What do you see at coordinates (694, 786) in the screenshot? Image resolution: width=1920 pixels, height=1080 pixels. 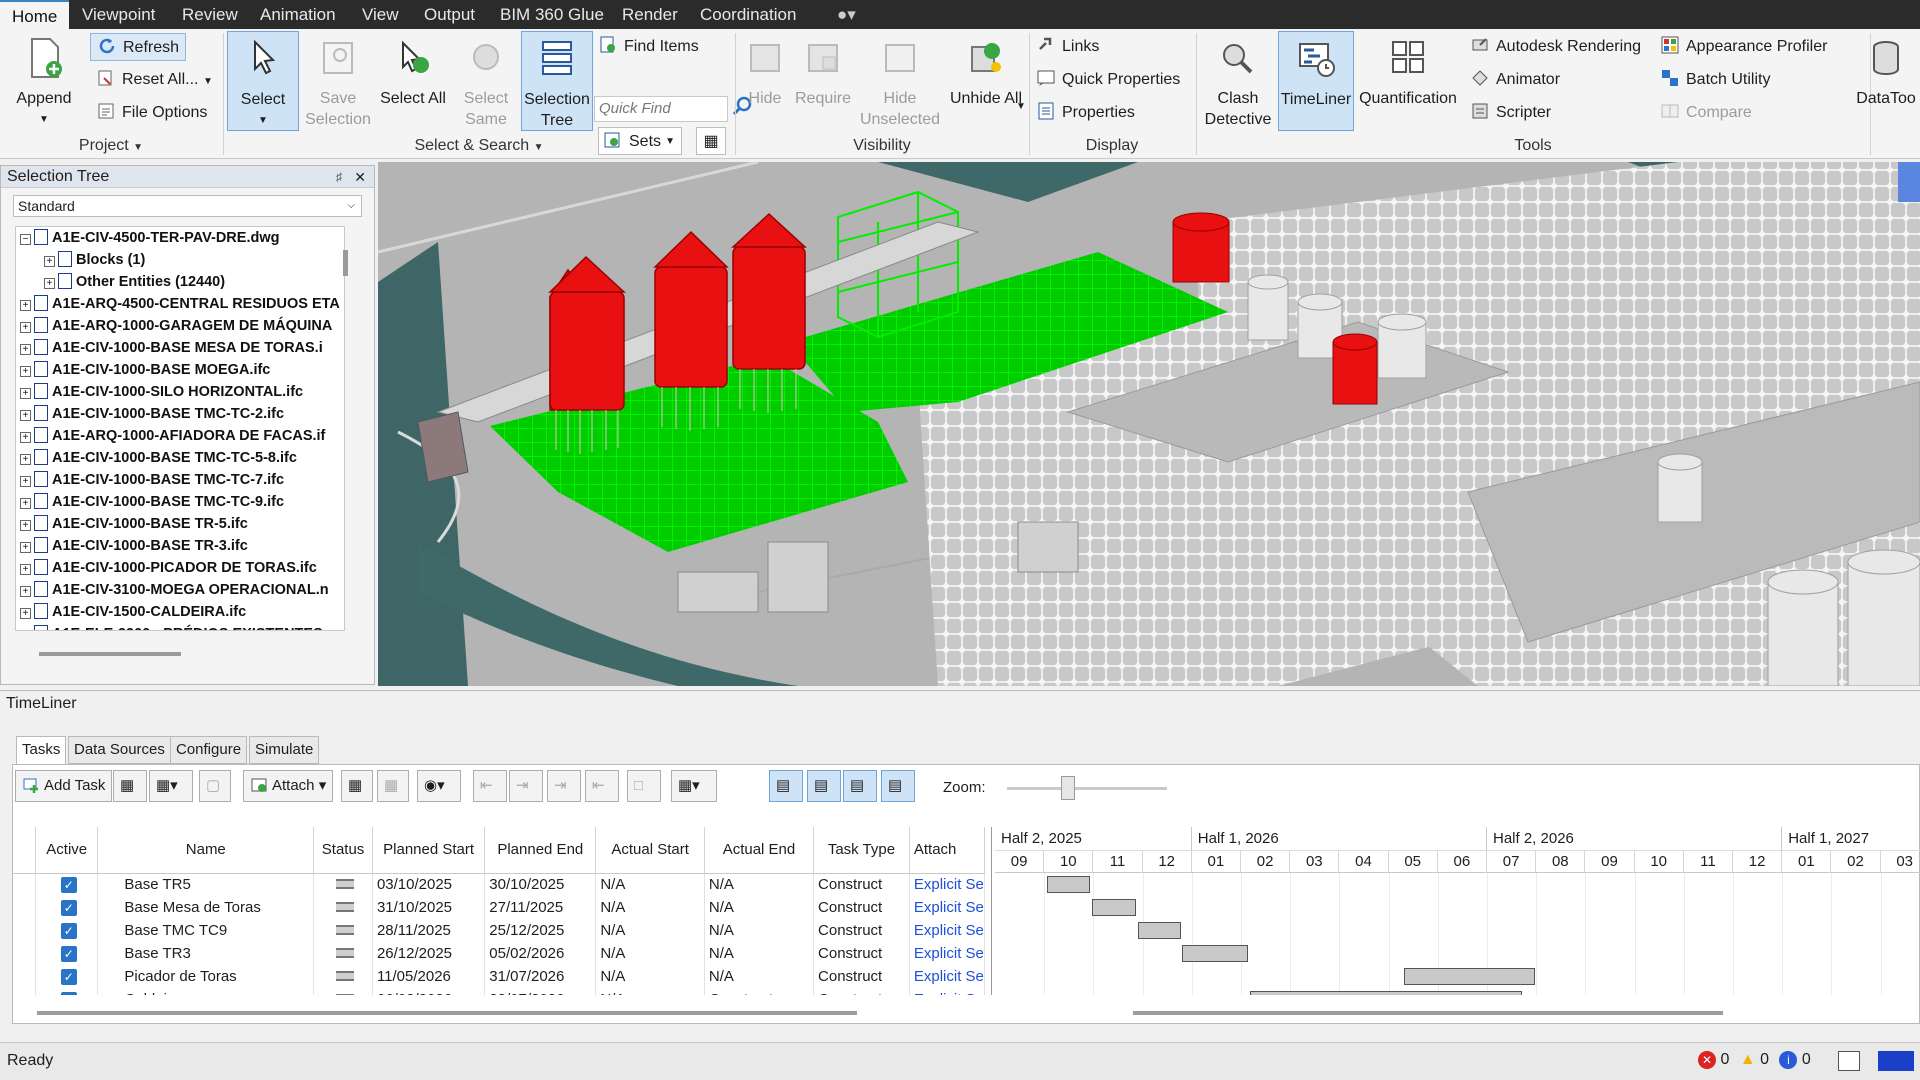 I see `columns-icon: ▦▾` at bounding box center [694, 786].